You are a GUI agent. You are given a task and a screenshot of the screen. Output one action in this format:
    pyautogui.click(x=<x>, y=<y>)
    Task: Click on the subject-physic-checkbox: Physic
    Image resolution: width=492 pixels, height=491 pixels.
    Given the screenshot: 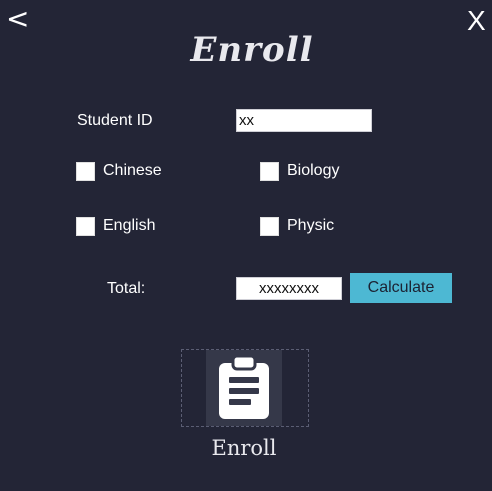 What is the action you would take?
    pyautogui.click(x=297, y=226)
    